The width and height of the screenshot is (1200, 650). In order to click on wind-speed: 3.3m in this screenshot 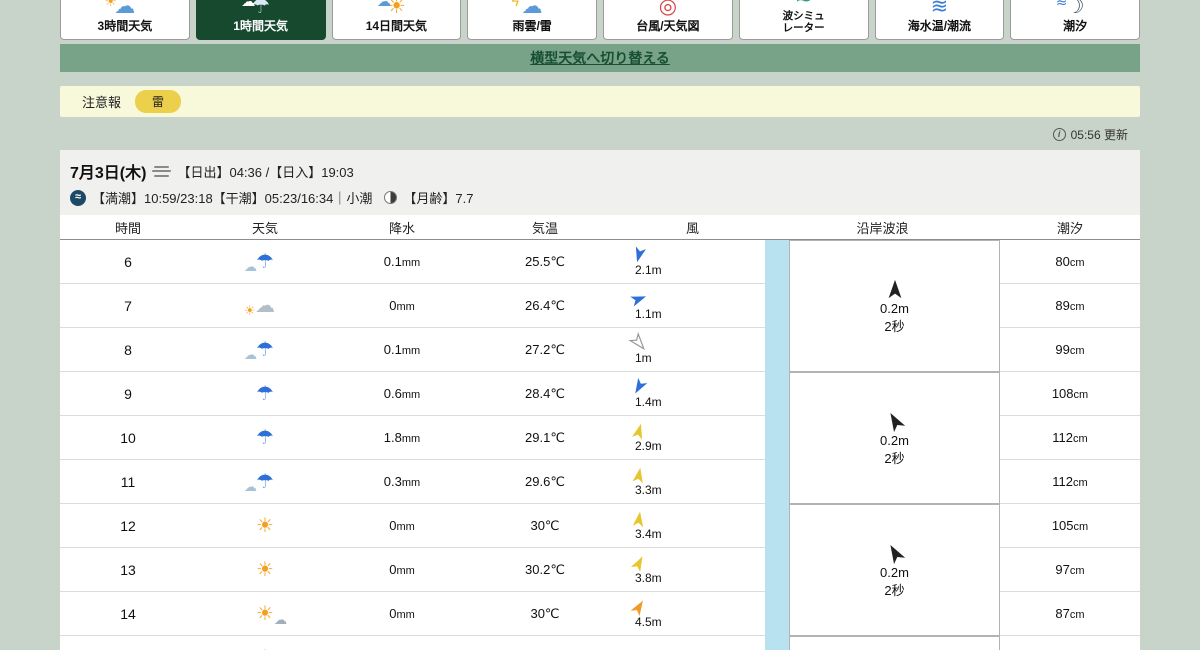, I will do `click(648, 490)`.